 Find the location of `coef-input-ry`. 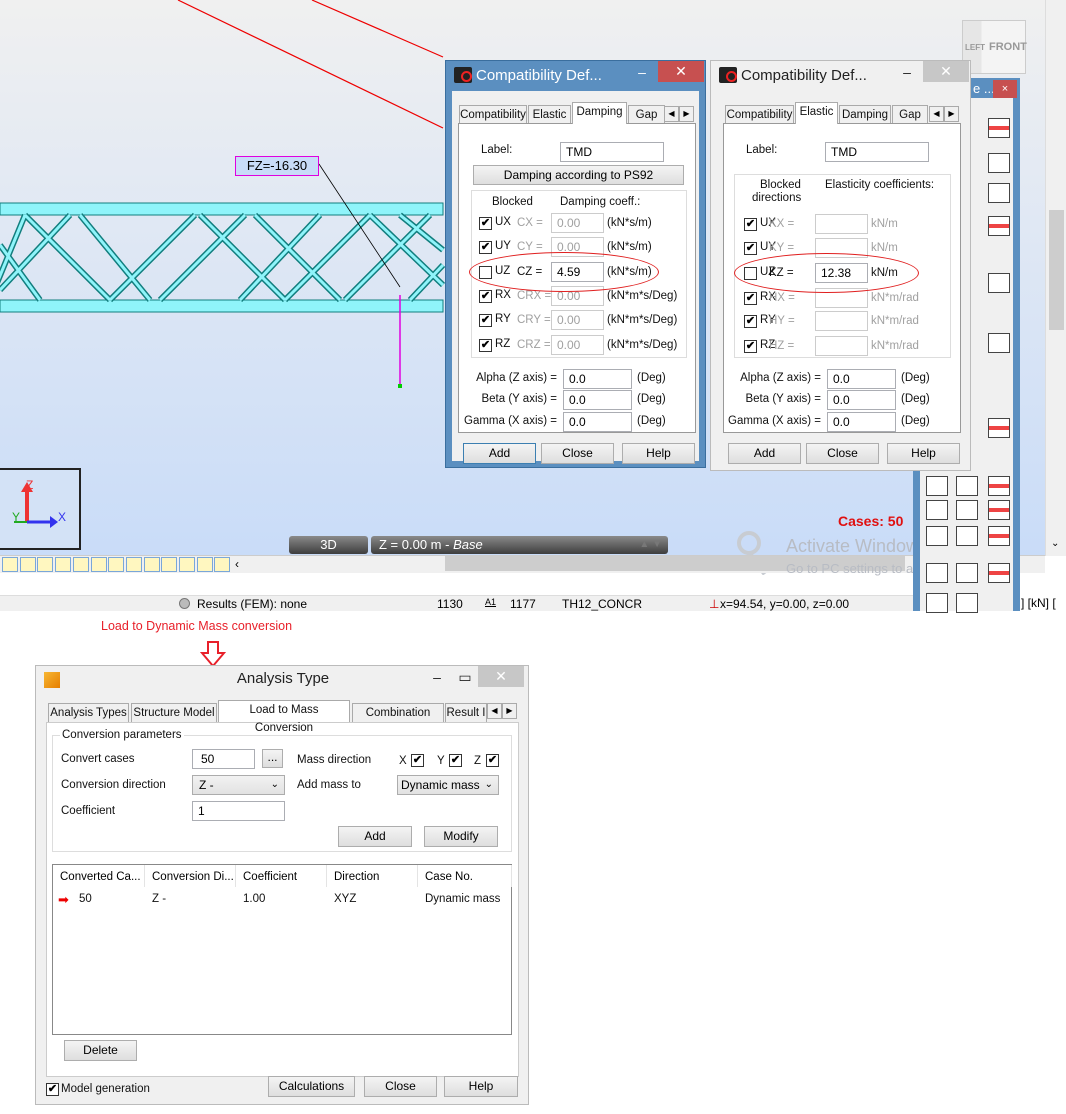

coef-input-ry is located at coordinates (841, 321).